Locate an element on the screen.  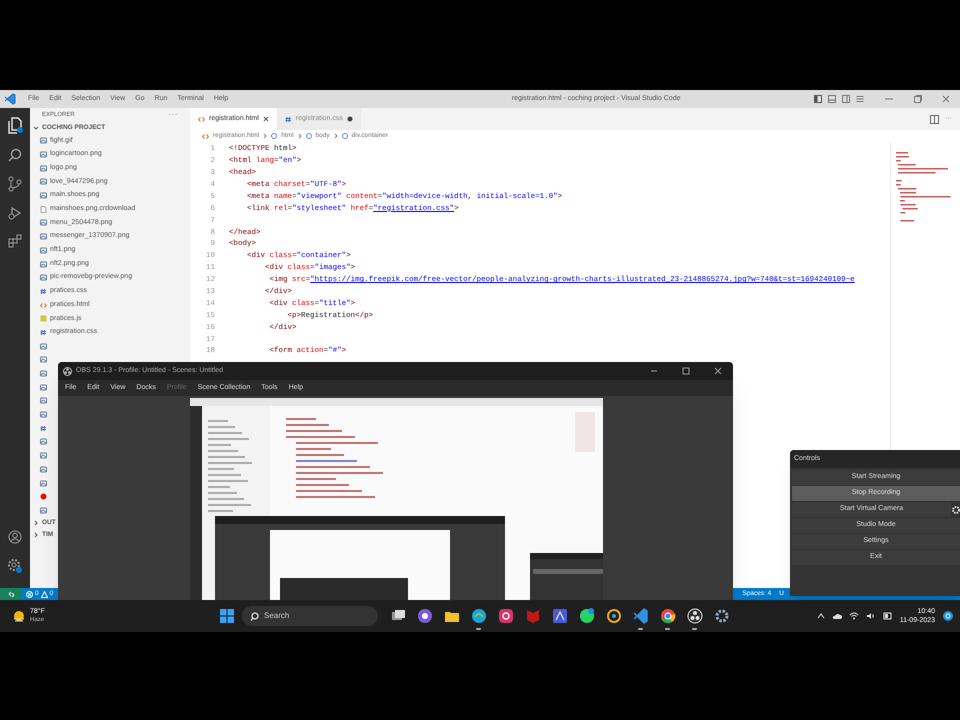
layout-grid-icon is located at coordinates (860, 99).